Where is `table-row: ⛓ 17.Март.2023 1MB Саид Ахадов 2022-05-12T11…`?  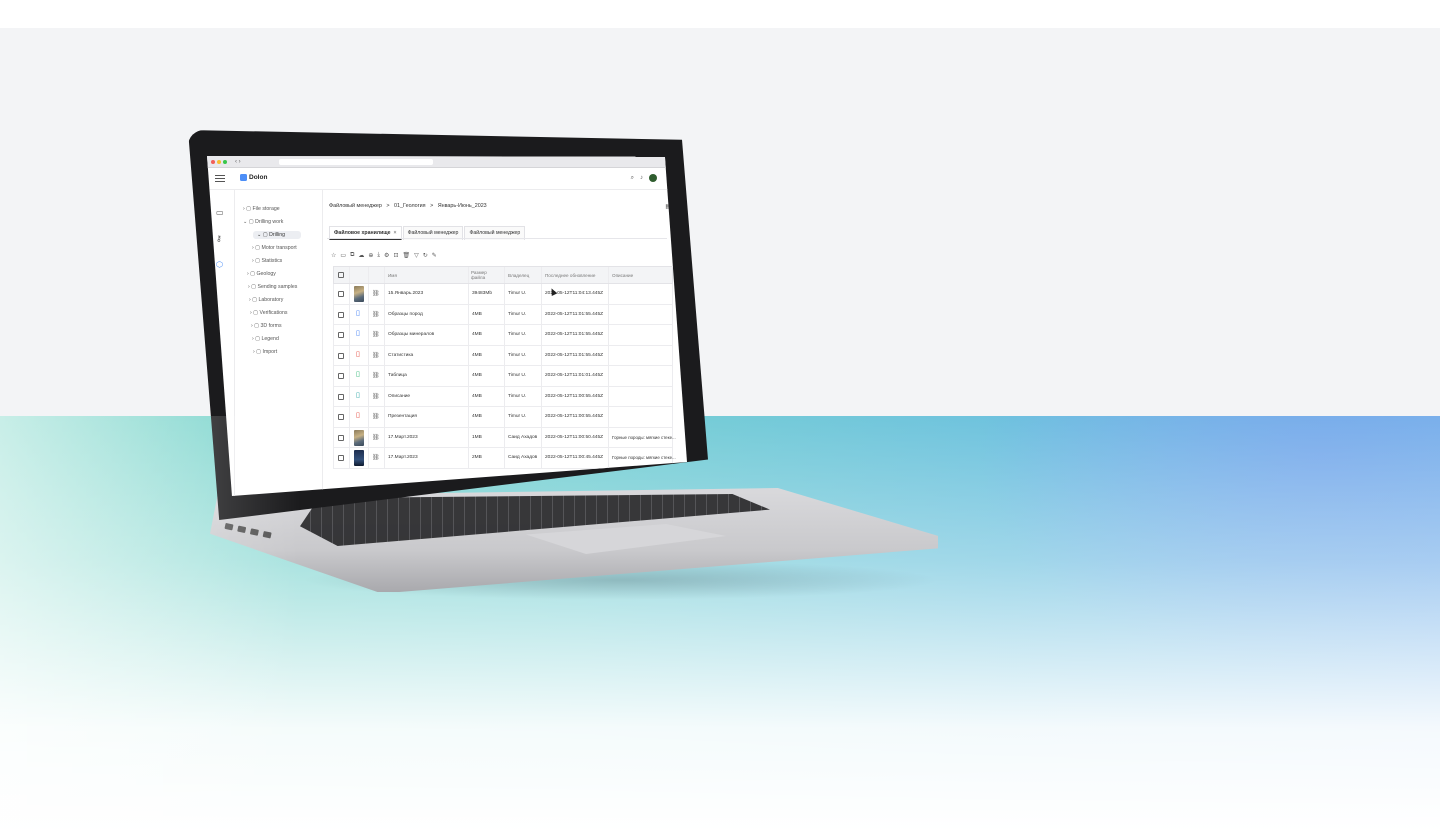 table-row: ⛓ 17.Март.2023 1MB Саид Ахадов 2022-05-12T11… is located at coordinates (504, 437).